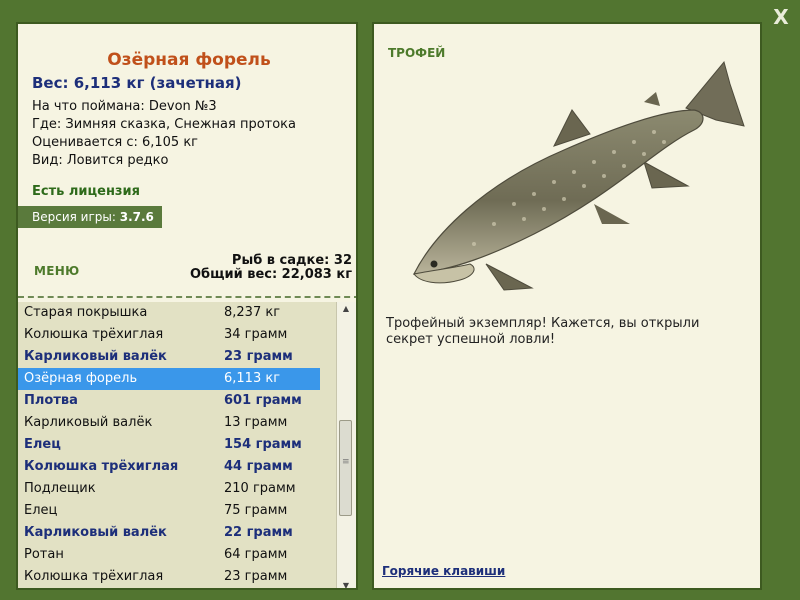 The height and width of the screenshot is (600, 800). Describe the element at coordinates (256, 510) in the screenshot. I see `catch-weight: 75 грамм` at that location.